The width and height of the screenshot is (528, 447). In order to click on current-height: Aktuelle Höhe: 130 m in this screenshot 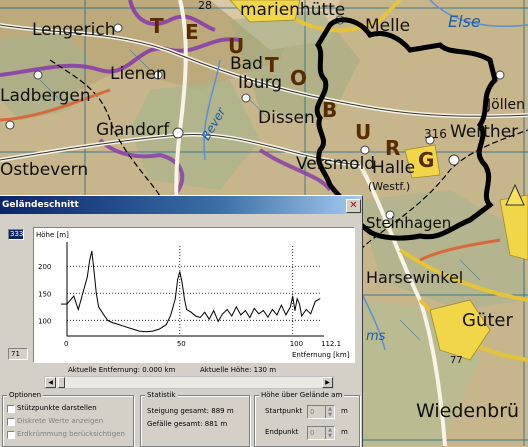, I will do `click(238, 370)`.